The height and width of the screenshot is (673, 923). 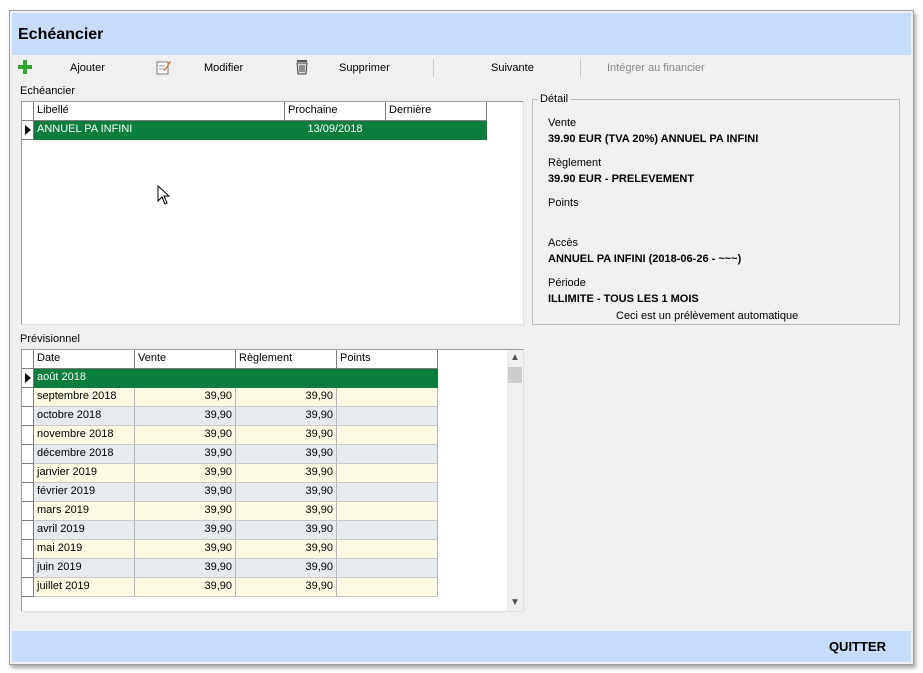 I want to click on table-row: février 2019 39,90 39,90, so click(x=230, y=492).